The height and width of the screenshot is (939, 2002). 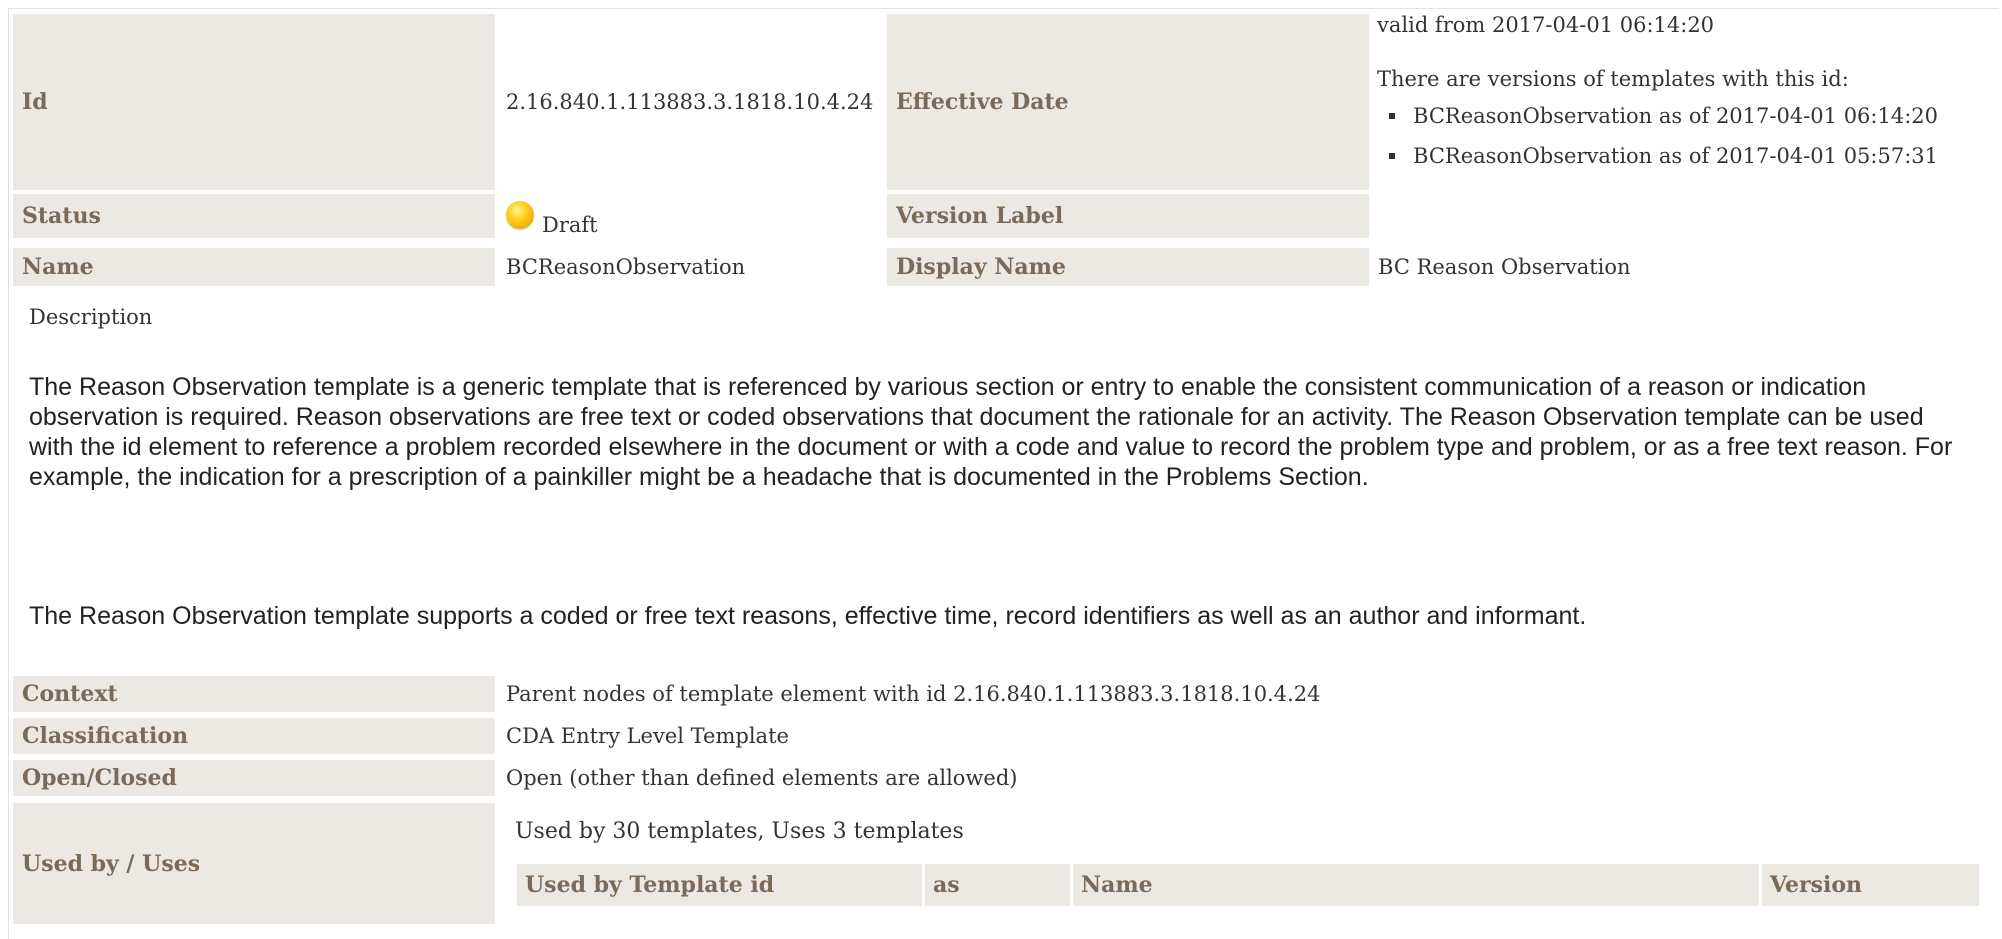 What do you see at coordinates (1870, 885) in the screenshot?
I see `column-header-version: Version` at bounding box center [1870, 885].